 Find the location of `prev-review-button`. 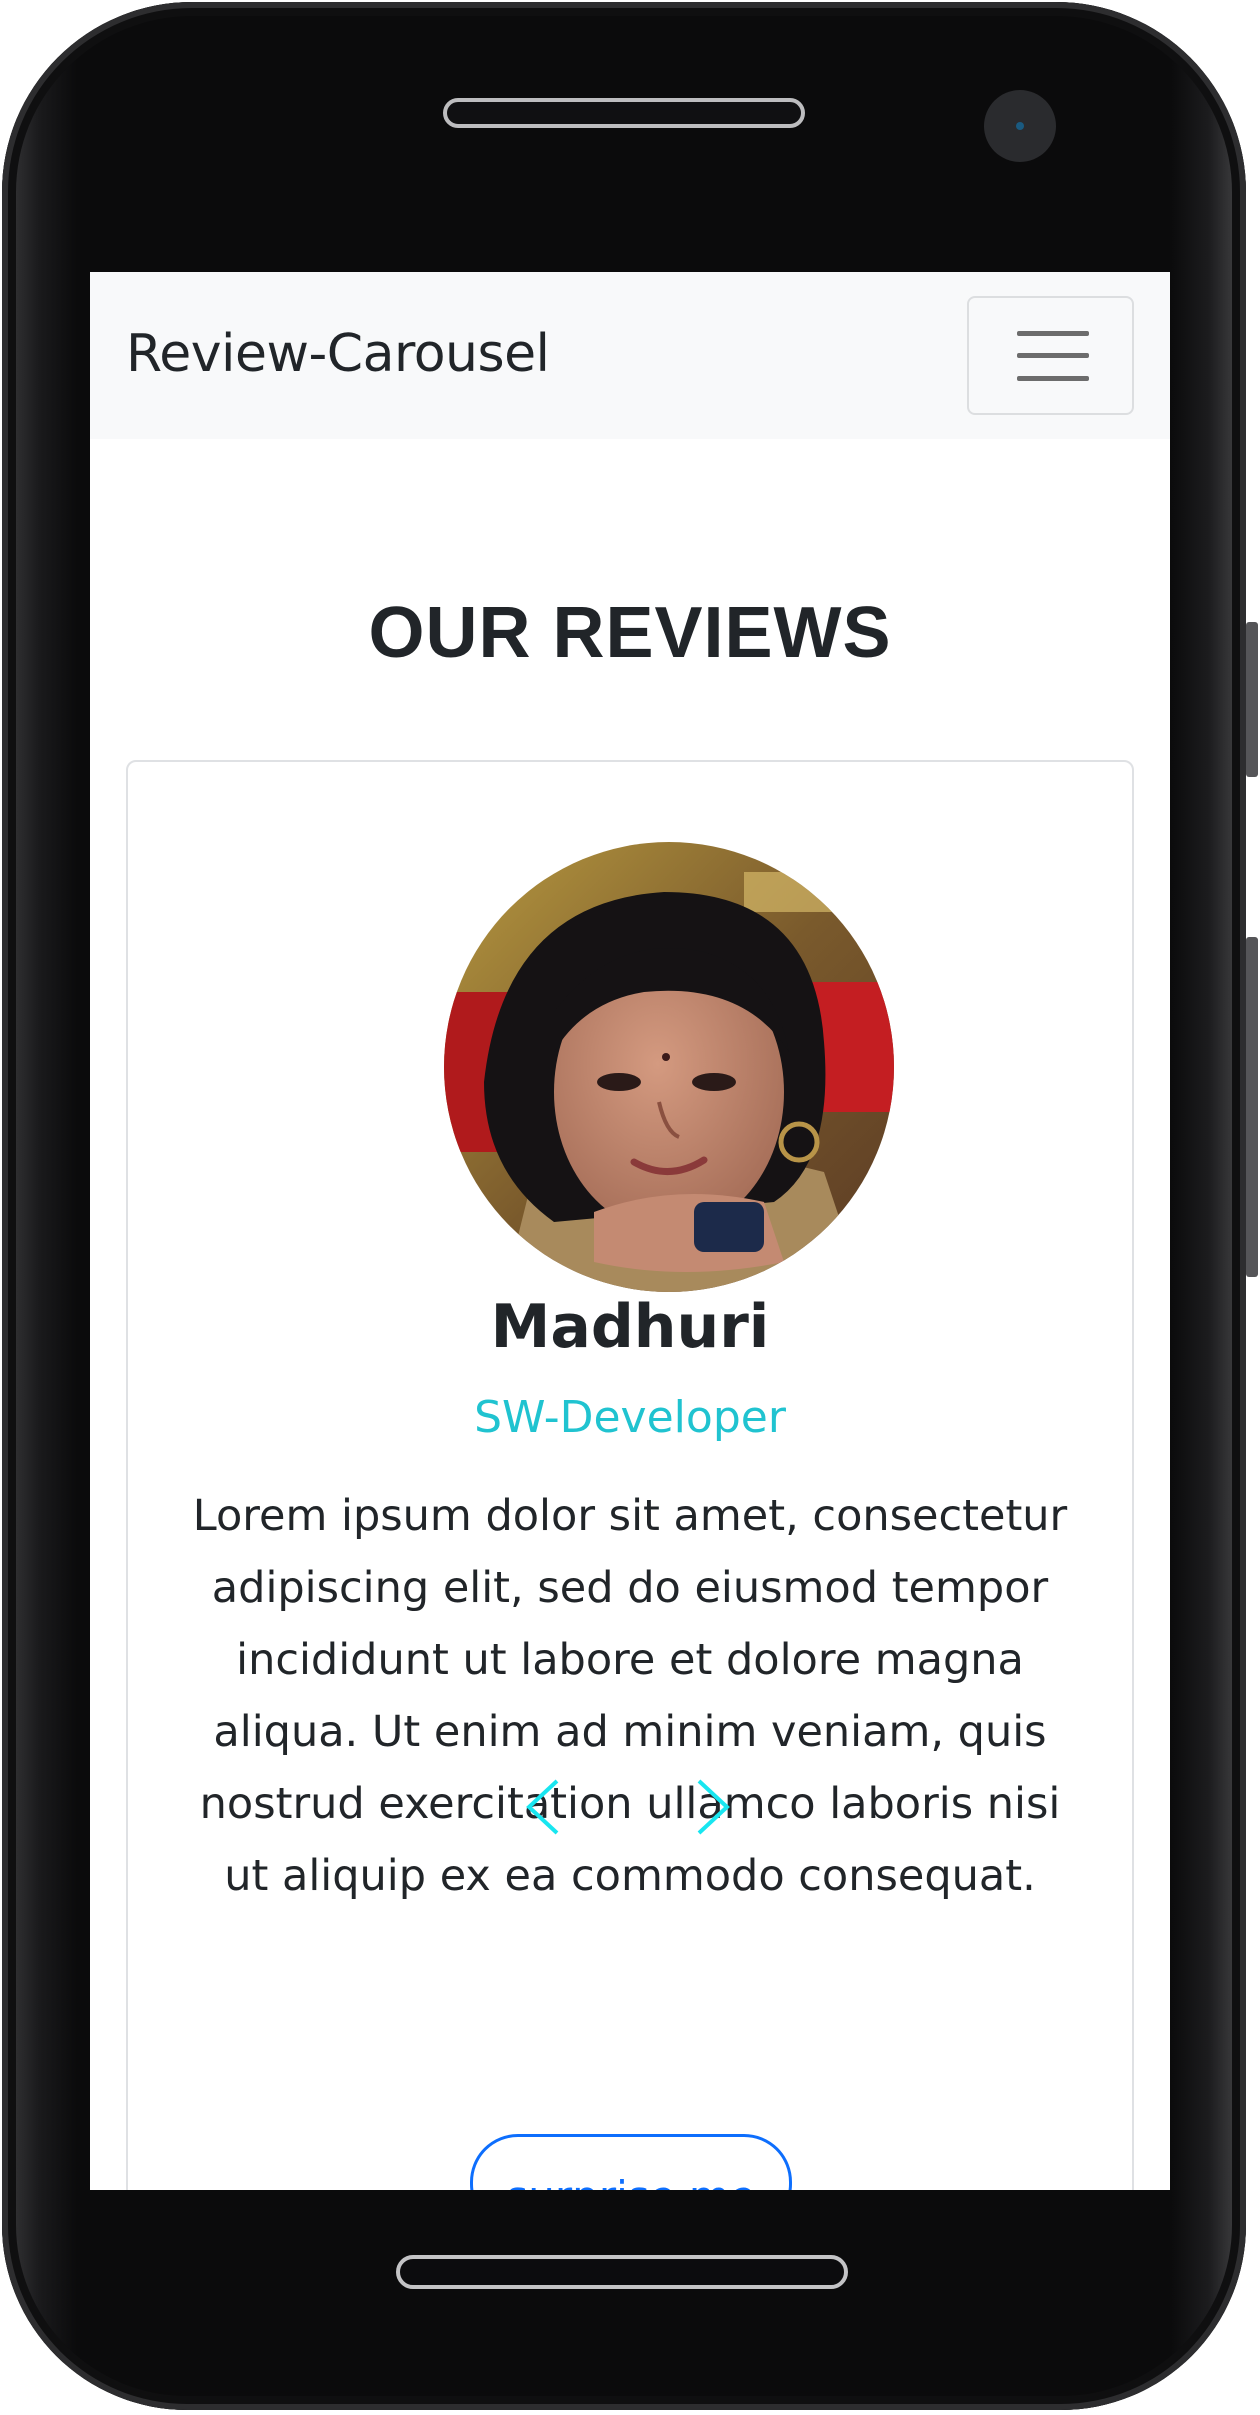

prev-review-button is located at coordinates (543, 1807).